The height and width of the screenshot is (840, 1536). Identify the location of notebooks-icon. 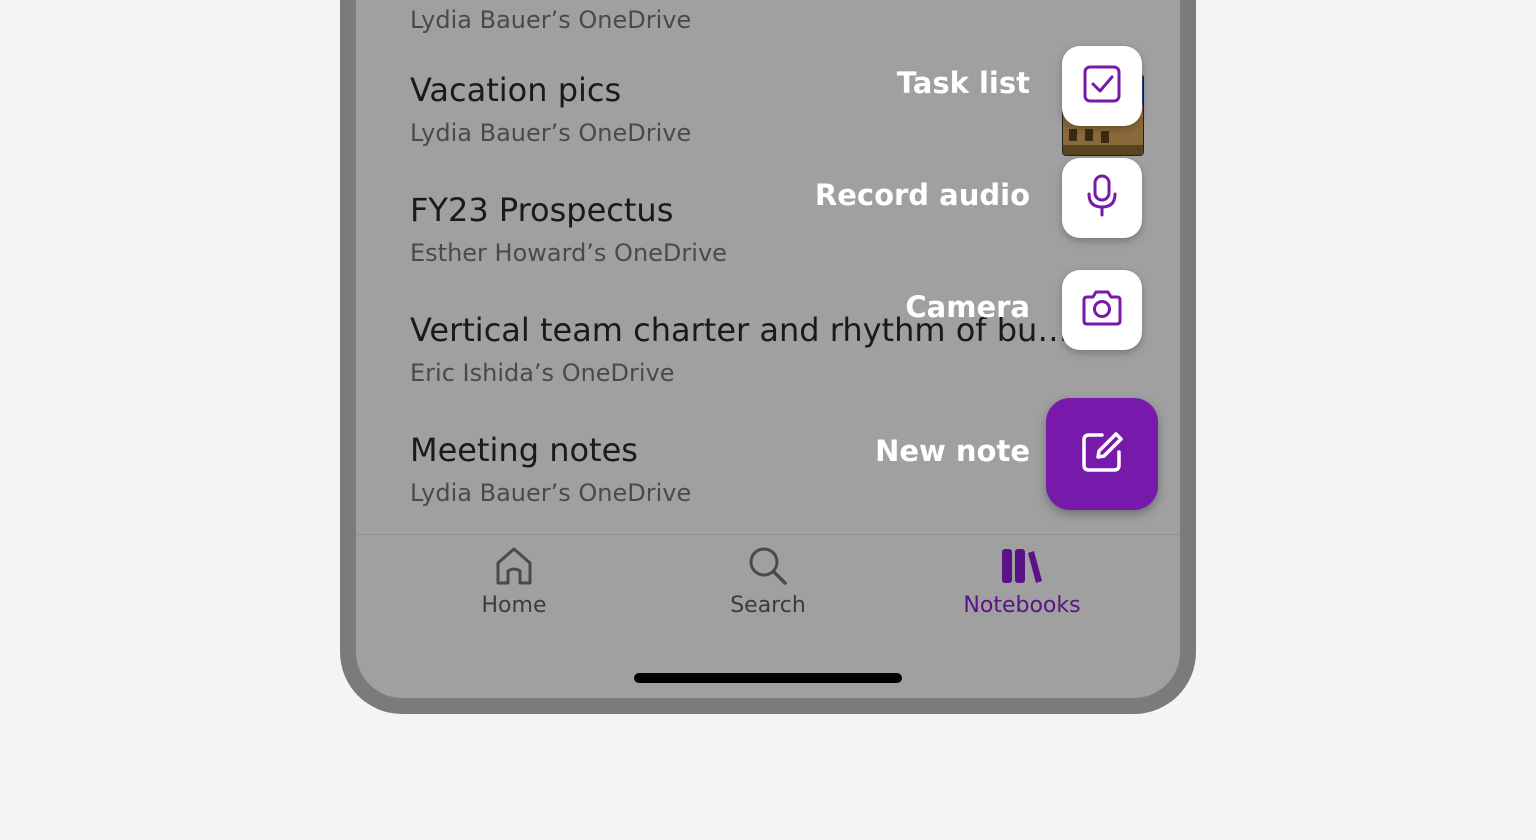
(1022, 566).